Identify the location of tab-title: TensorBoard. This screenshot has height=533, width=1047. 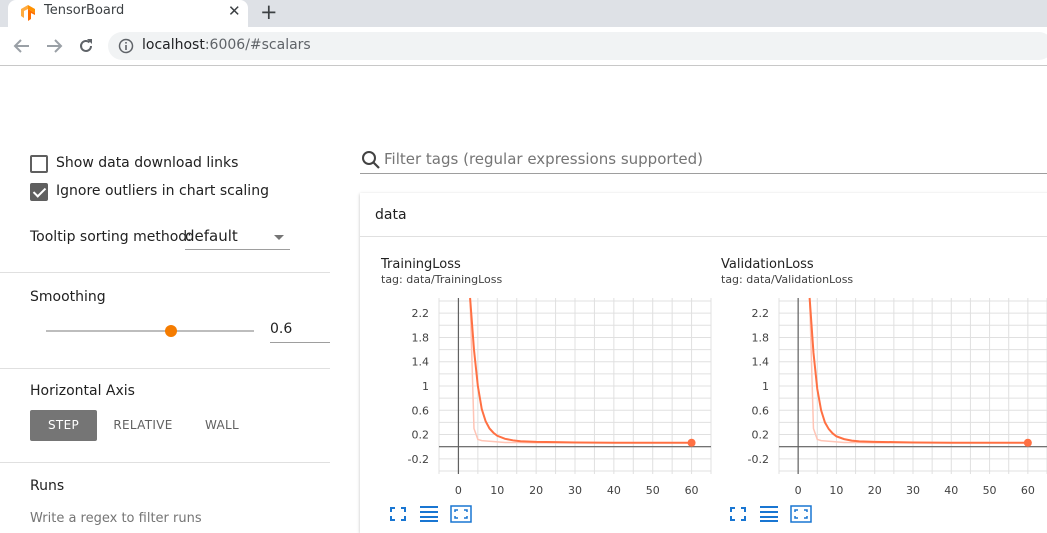
(84, 10).